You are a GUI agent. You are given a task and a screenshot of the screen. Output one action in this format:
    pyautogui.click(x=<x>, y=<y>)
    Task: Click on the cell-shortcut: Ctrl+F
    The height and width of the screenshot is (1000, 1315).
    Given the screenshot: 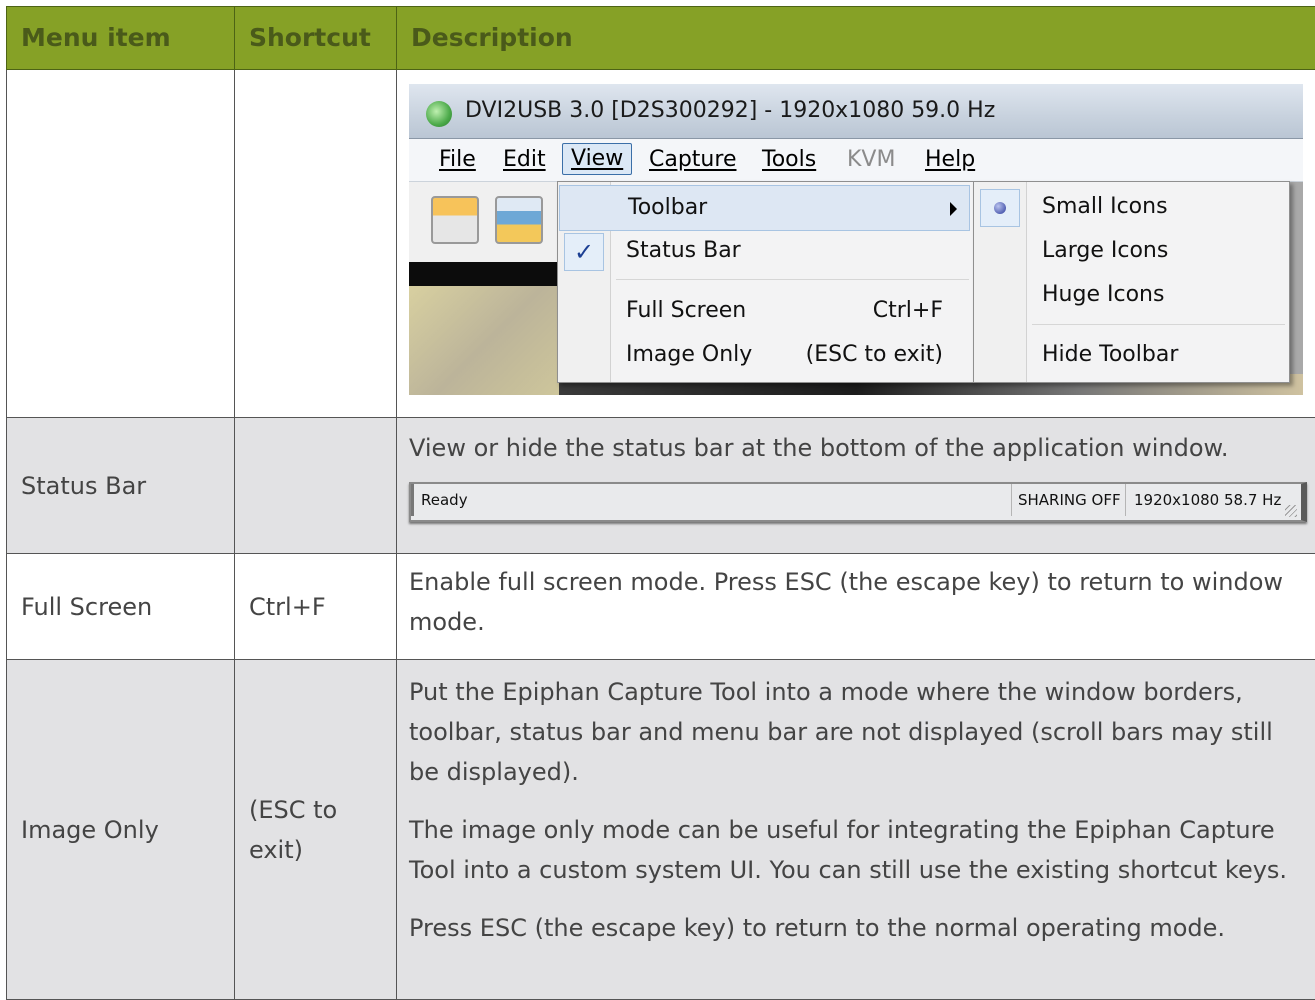 What is the action you would take?
    pyautogui.click(x=316, y=607)
    